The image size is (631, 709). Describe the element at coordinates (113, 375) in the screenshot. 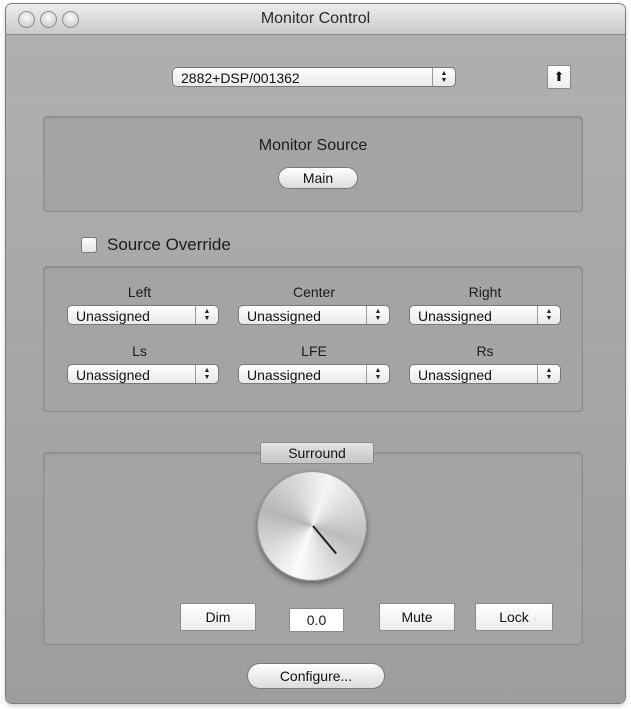

I see `channel-select-ls-value: Unassigned` at that location.